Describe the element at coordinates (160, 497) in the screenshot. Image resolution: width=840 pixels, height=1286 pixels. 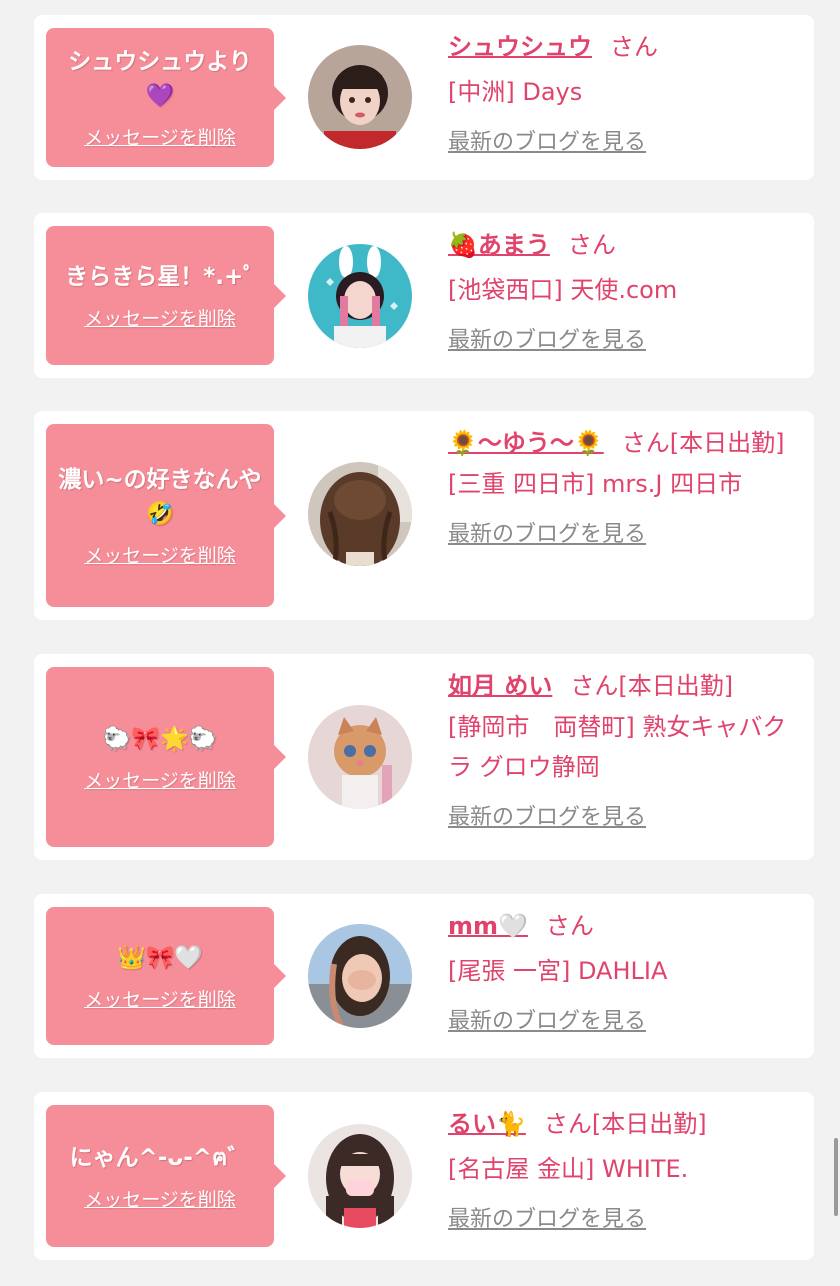
I see `message-text: 濃い~の好きなんや🤣` at that location.